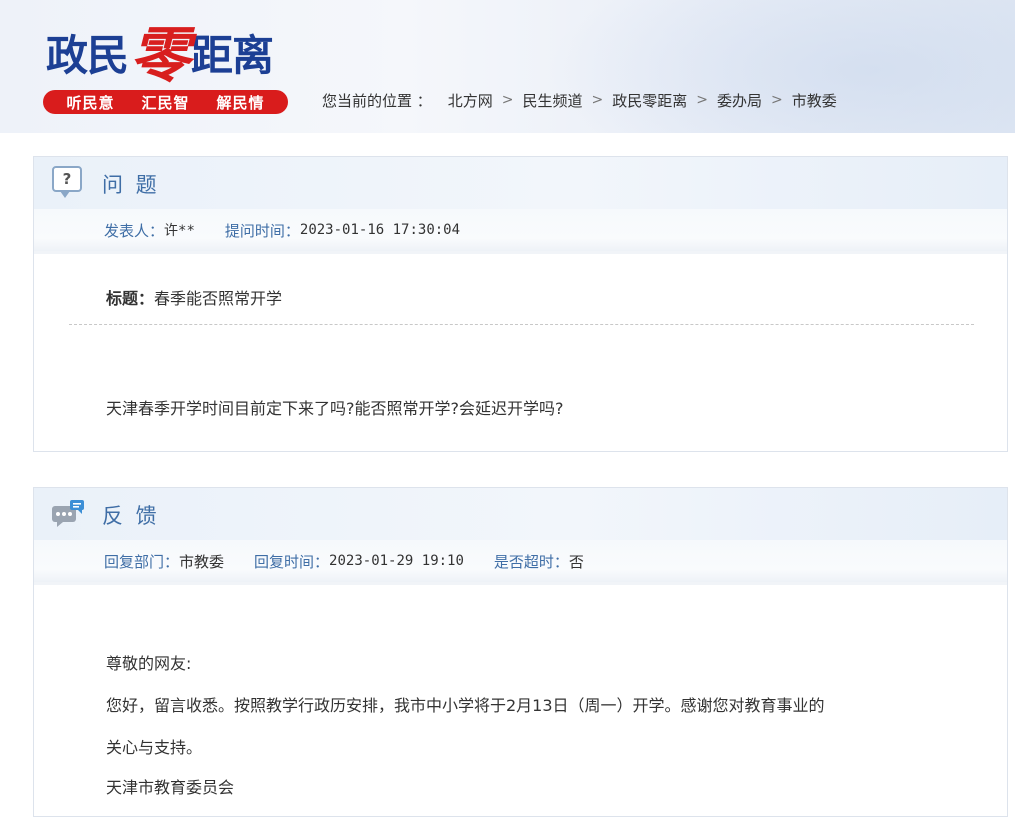  What do you see at coordinates (87, 55) in the screenshot?
I see `logo-text-part1: 政民` at bounding box center [87, 55].